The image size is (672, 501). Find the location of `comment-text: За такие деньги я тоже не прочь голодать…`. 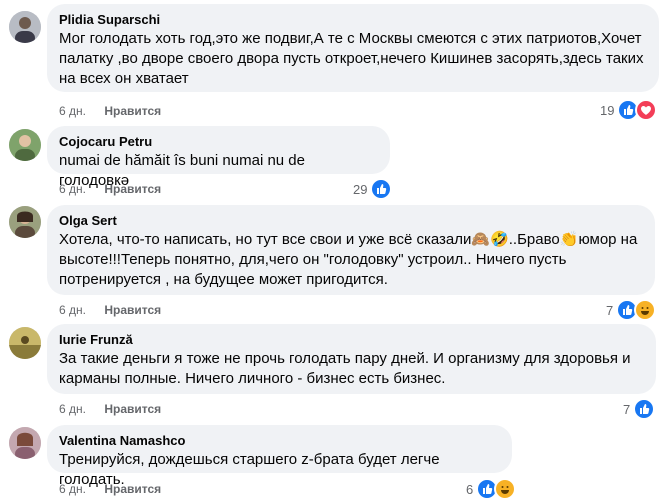

comment-text: За такие деньги я тоже не прочь голодать… is located at coordinates (345, 368).